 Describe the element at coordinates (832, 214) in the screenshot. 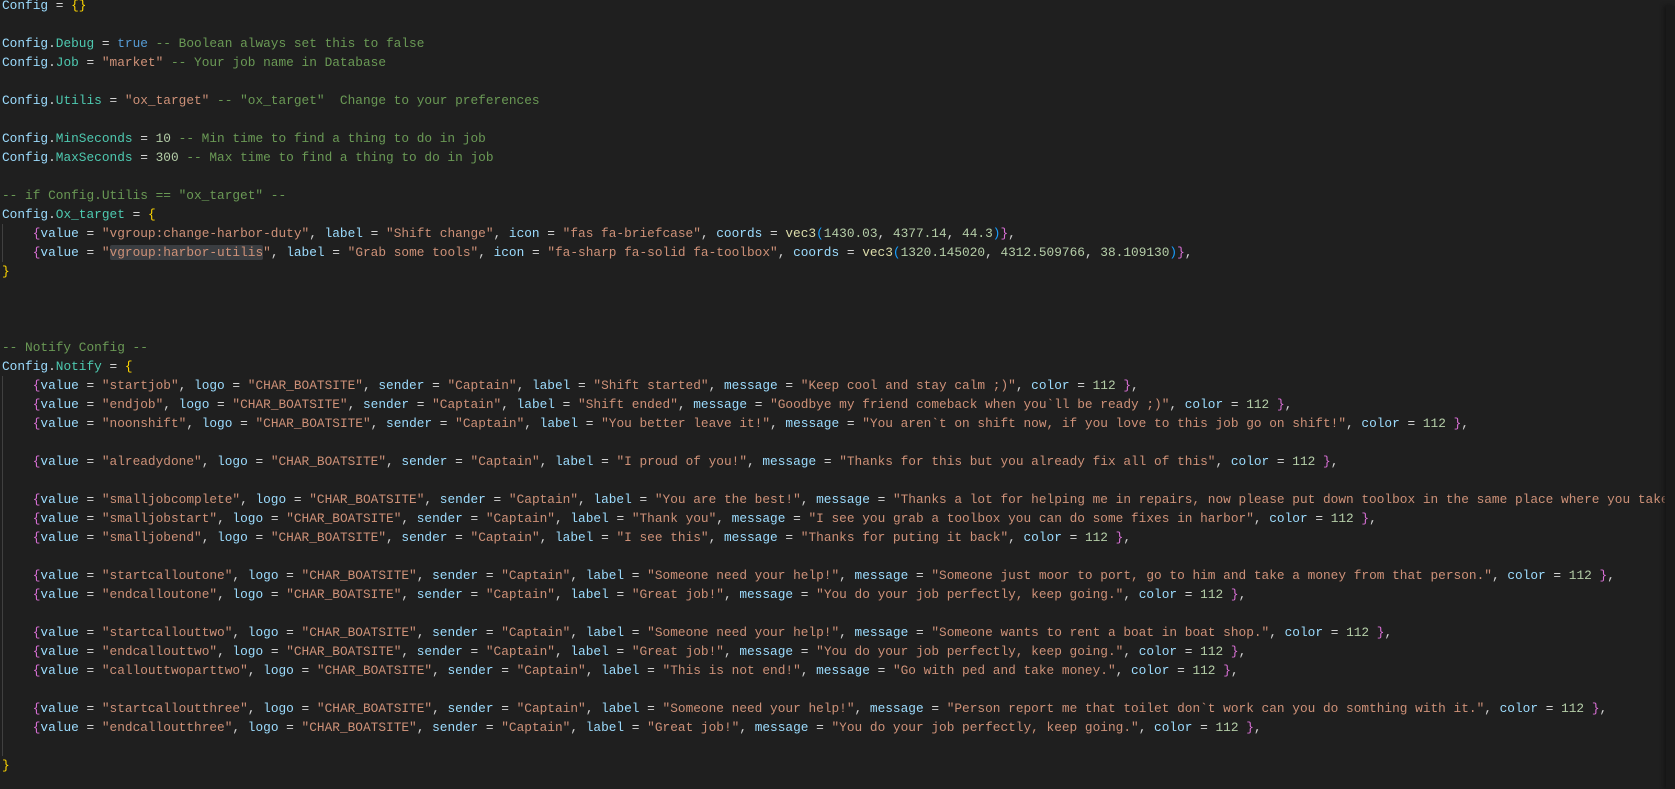

I see `code-line: Config.Ox_target = {` at that location.